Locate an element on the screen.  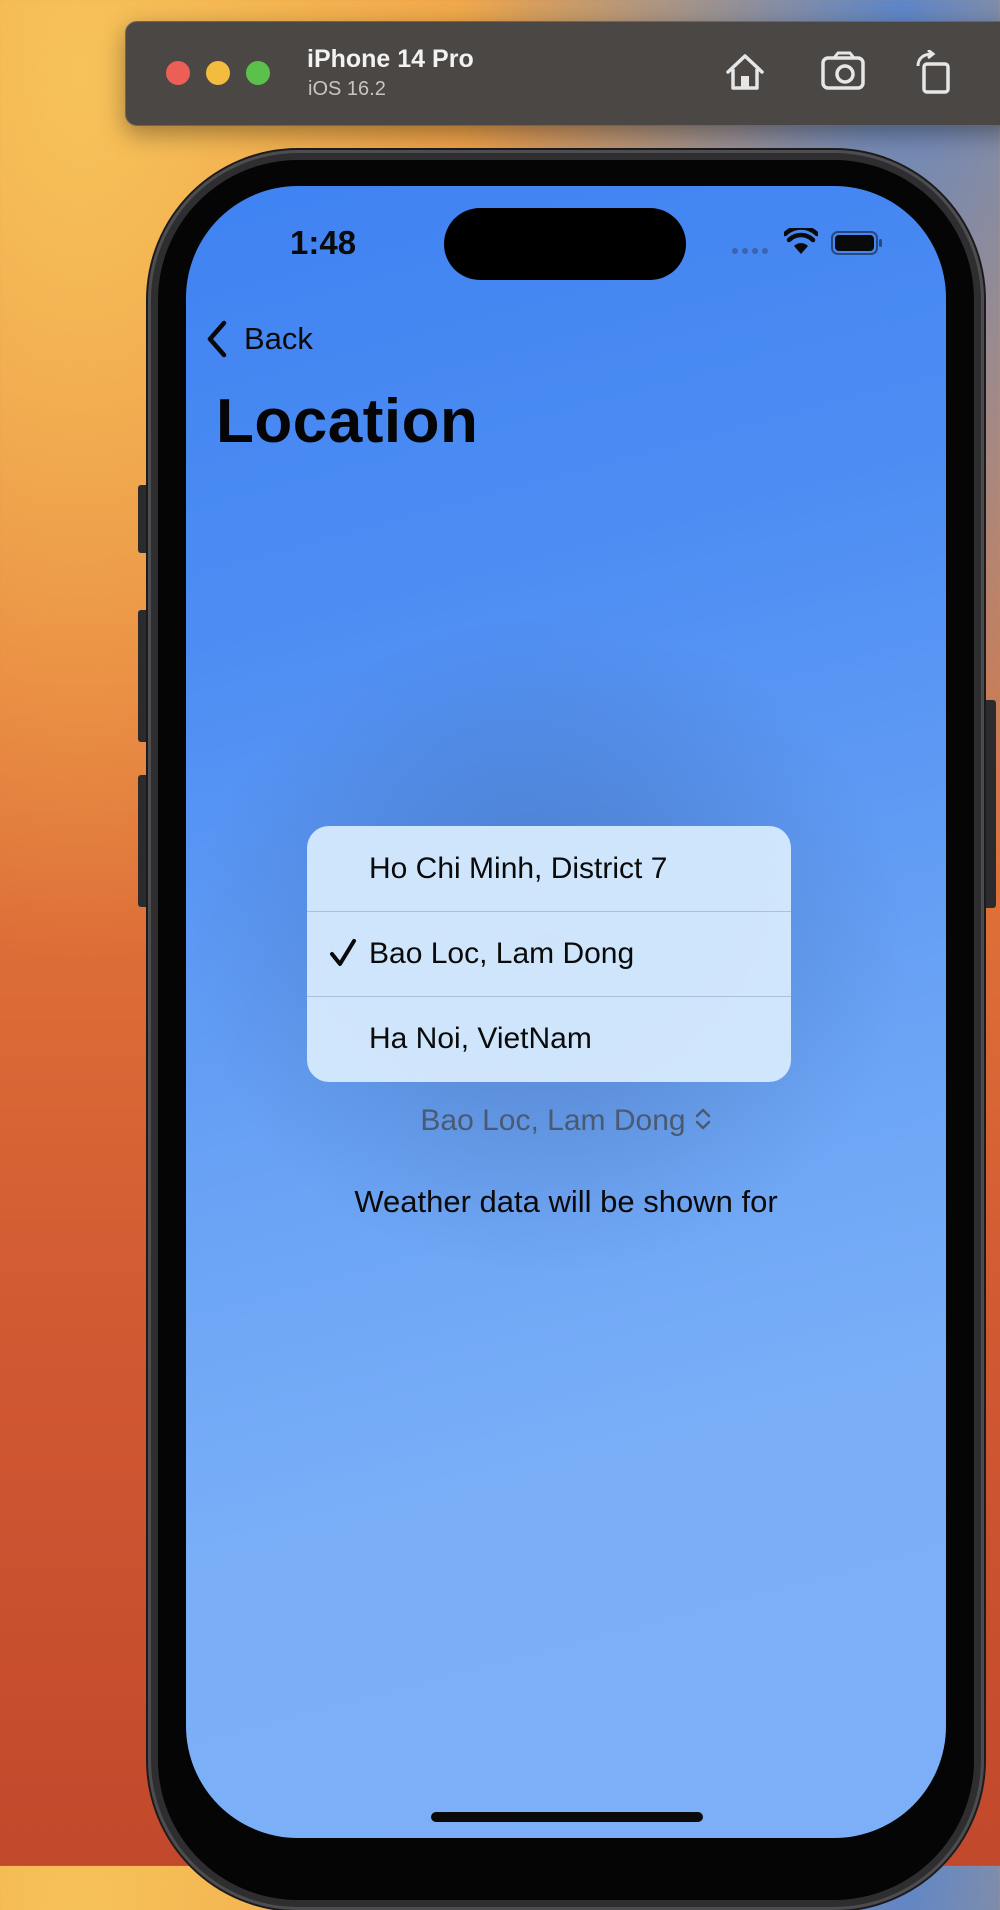
page-title: Location is located at coordinates (347, 421).